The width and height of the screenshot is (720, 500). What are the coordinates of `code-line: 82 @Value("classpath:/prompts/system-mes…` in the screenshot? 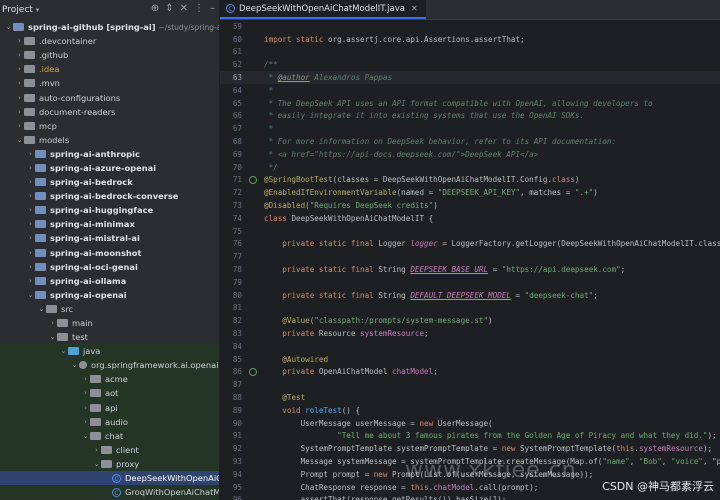 It's located at (470, 320).